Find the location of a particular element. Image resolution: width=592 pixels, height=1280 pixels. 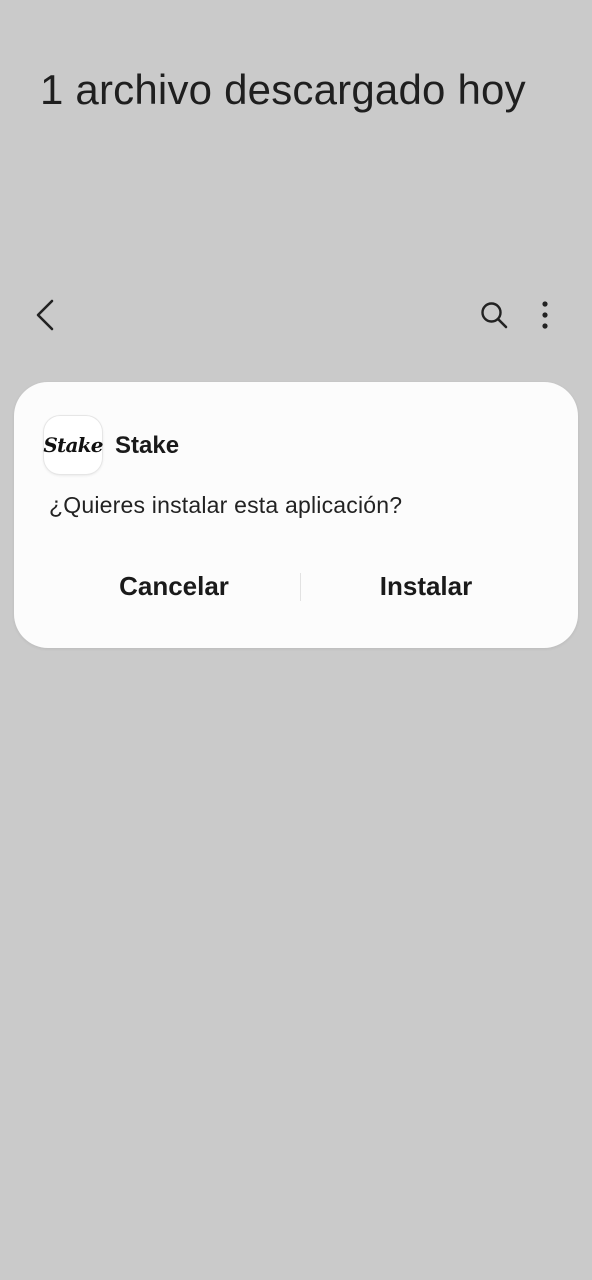

toolbar is located at coordinates (296, 315).